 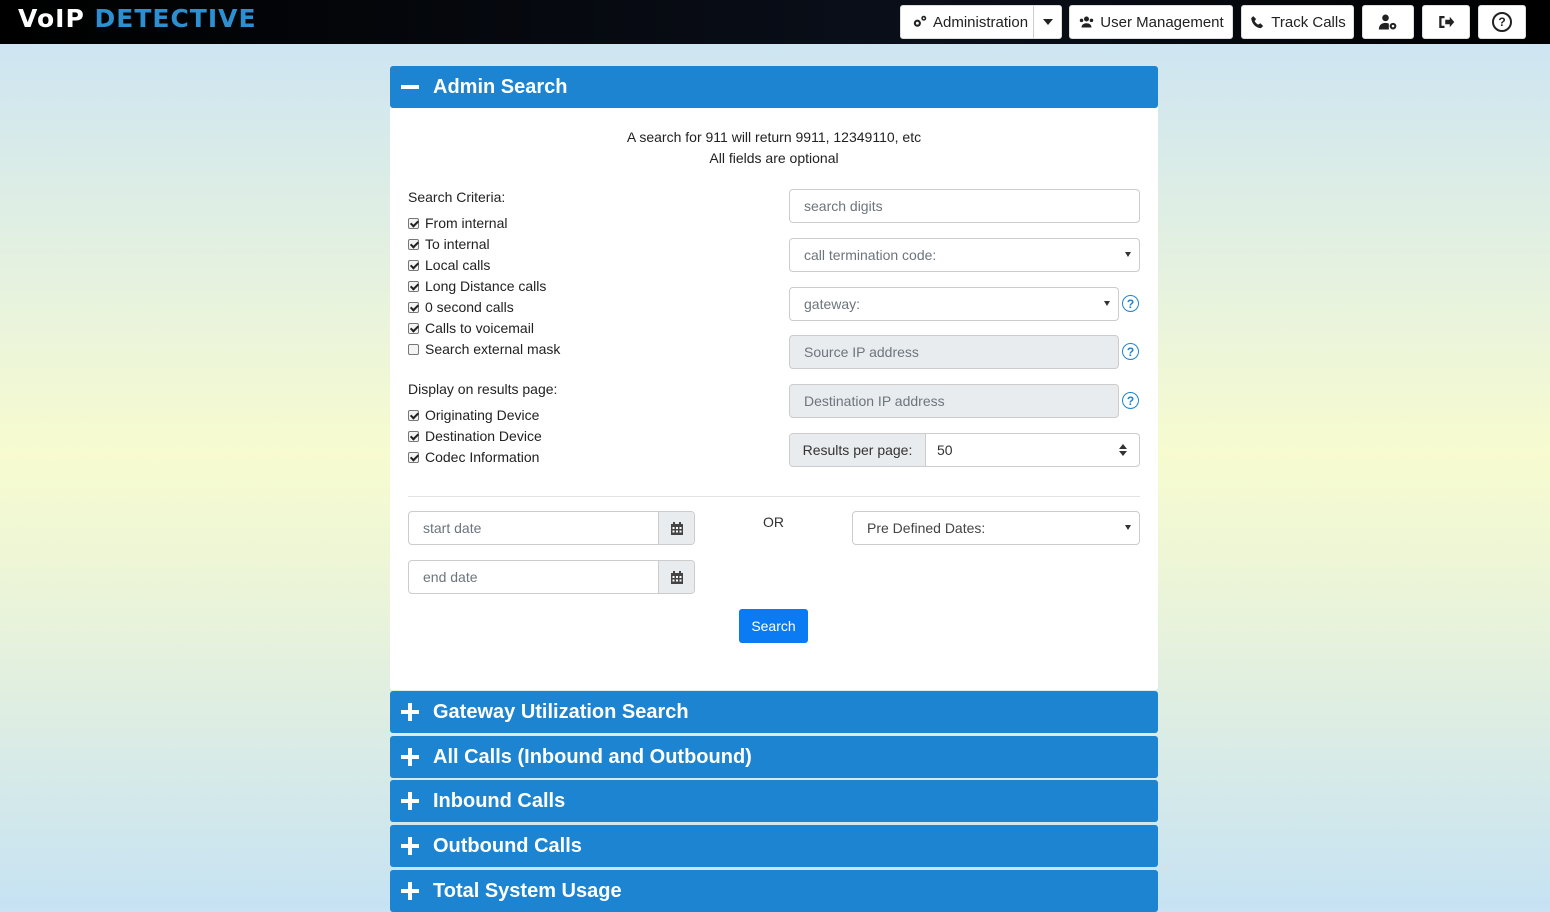 What do you see at coordinates (1130, 351) in the screenshot?
I see `source-ip-help-icon: ?` at bounding box center [1130, 351].